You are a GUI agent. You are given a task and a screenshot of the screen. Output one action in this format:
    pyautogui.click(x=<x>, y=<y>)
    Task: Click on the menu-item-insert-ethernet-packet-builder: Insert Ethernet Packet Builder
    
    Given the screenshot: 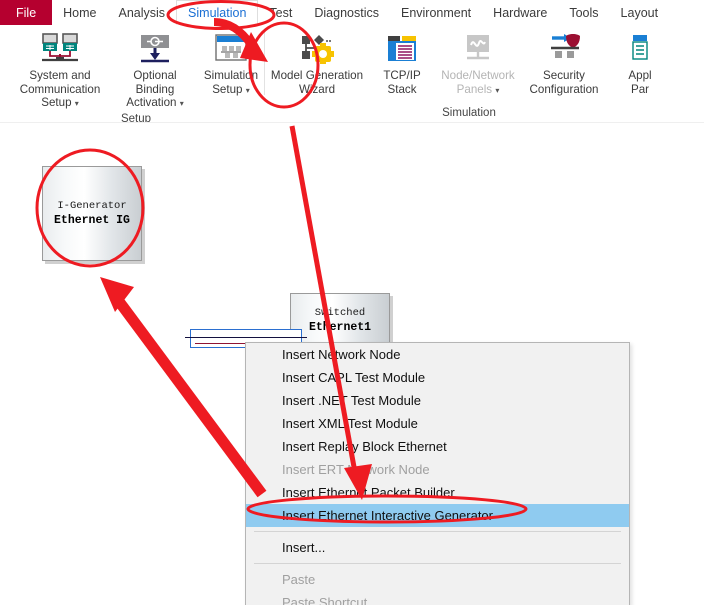 What is the action you would take?
    pyautogui.click(x=437, y=492)
    